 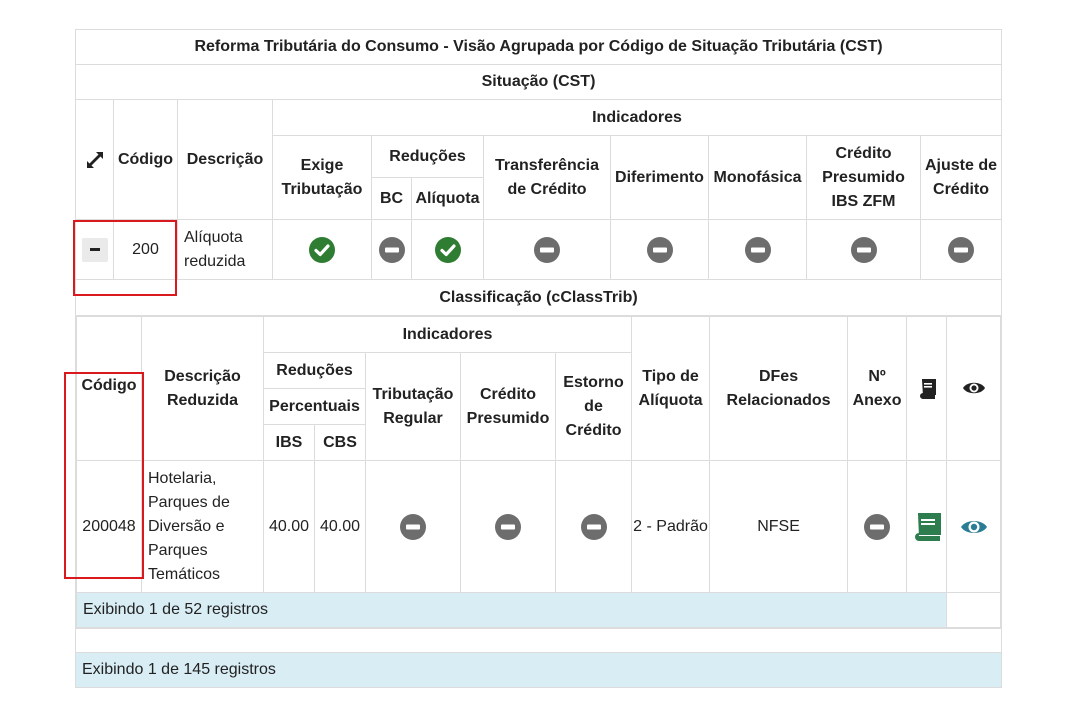 I want to click on class-col-percentuais: Percentuais, so click(x=314, y=406).